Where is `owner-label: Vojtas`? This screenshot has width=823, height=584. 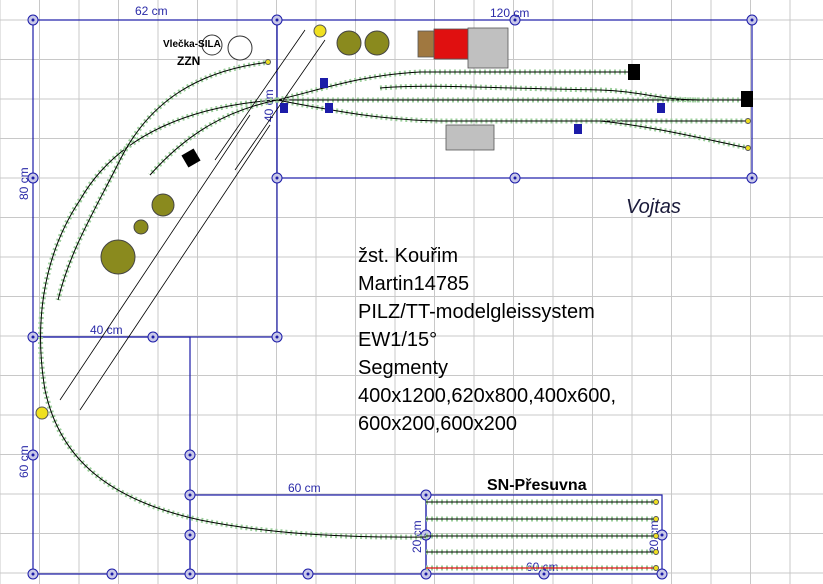
owner-label: Vojtas is located at coordinates (653, 207).